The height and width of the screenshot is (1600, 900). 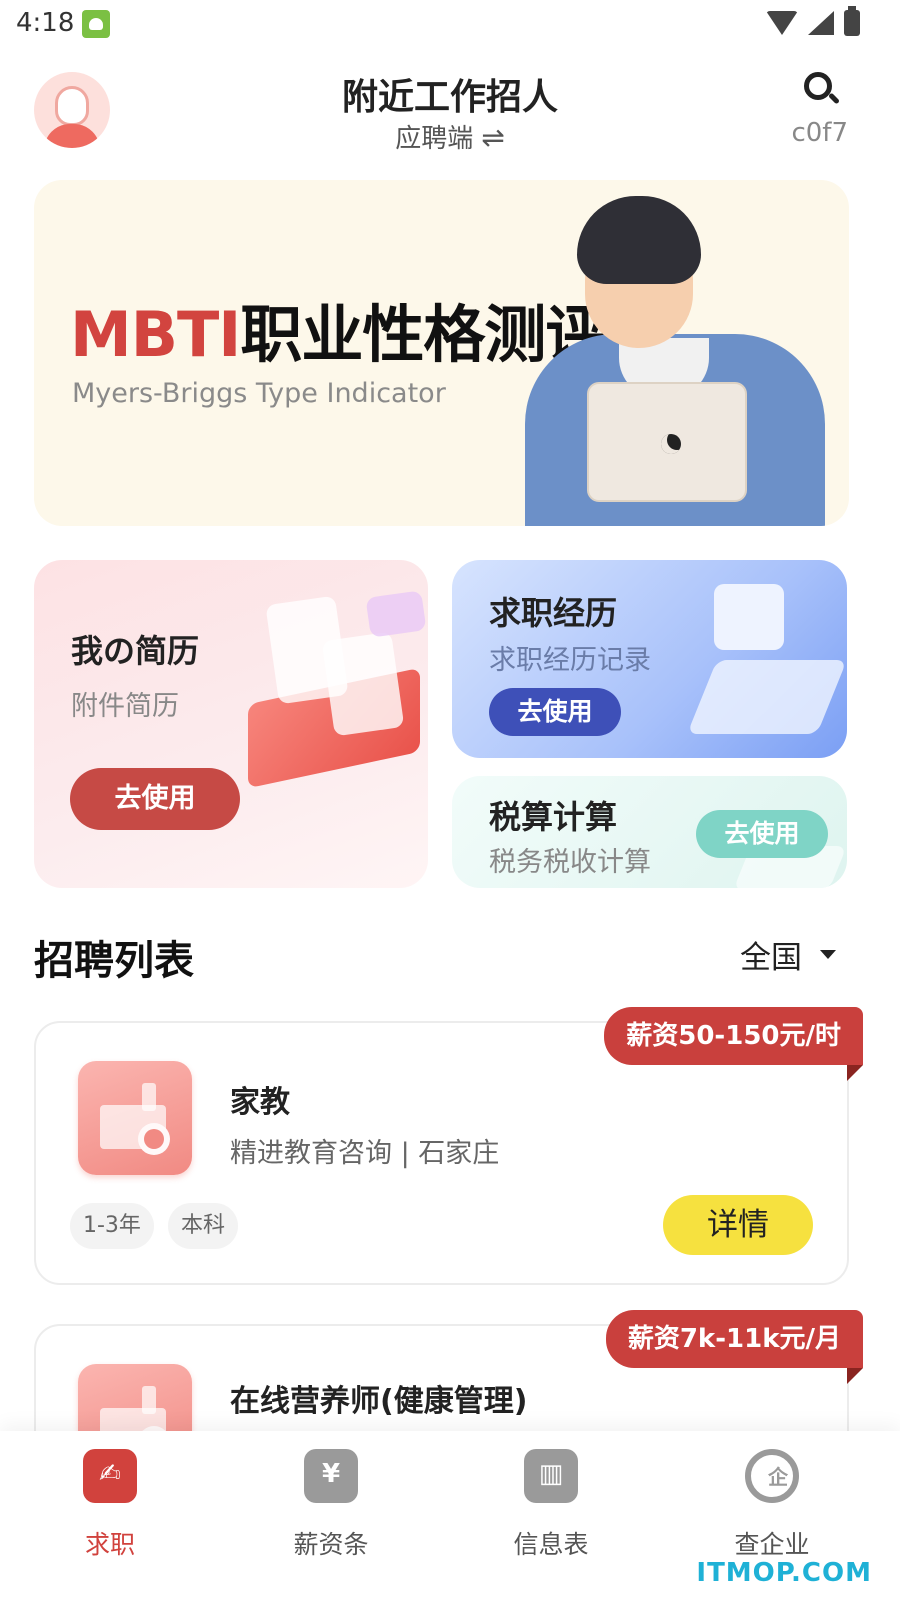 What do you see at coordinates (110, 1505) in the screenshot?
I see `nav-item-job: ✍ 求职` at bounding box center [110, 1505].